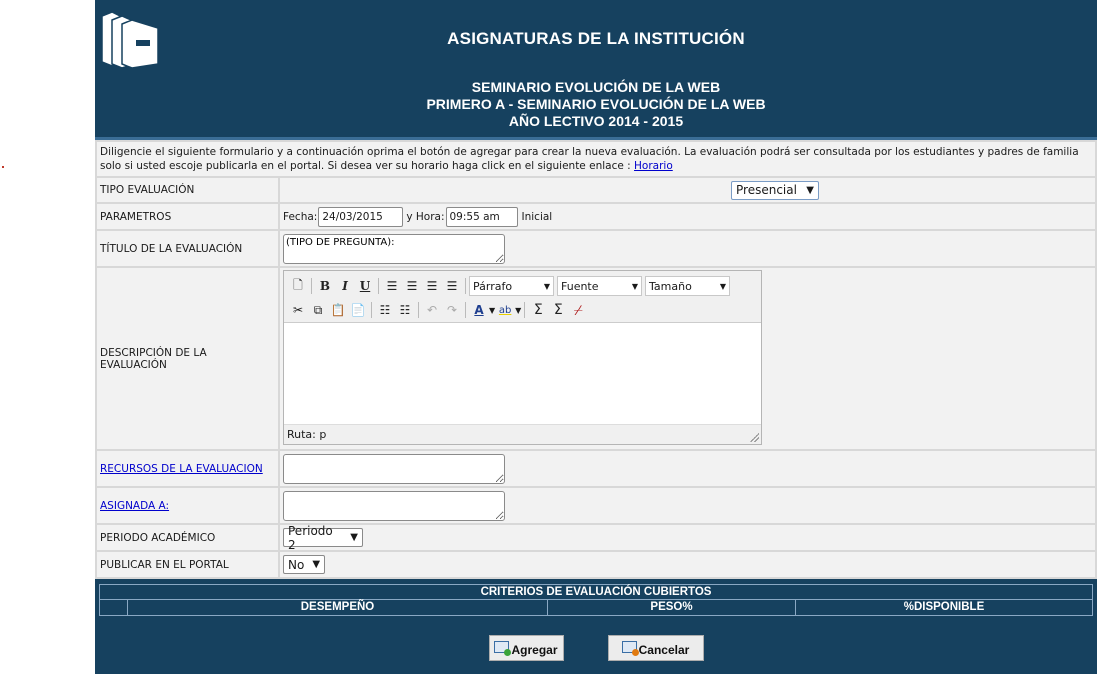  Describe the element at coordinates (505, 310) in the screenshot. I see `highlight-color-icon: ab` at that location.